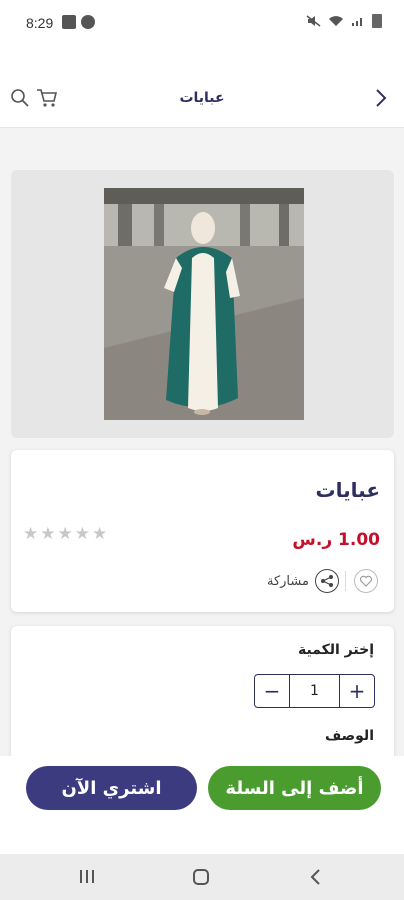  I want to click on description-label: الوصف, so click(349, 736).